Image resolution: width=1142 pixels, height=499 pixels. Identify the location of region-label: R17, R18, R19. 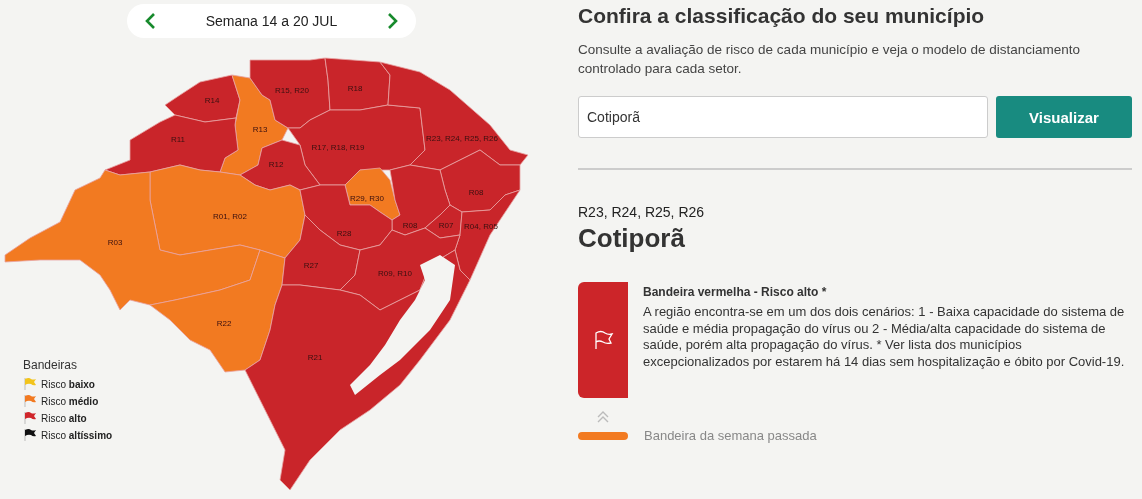
(338, 147).